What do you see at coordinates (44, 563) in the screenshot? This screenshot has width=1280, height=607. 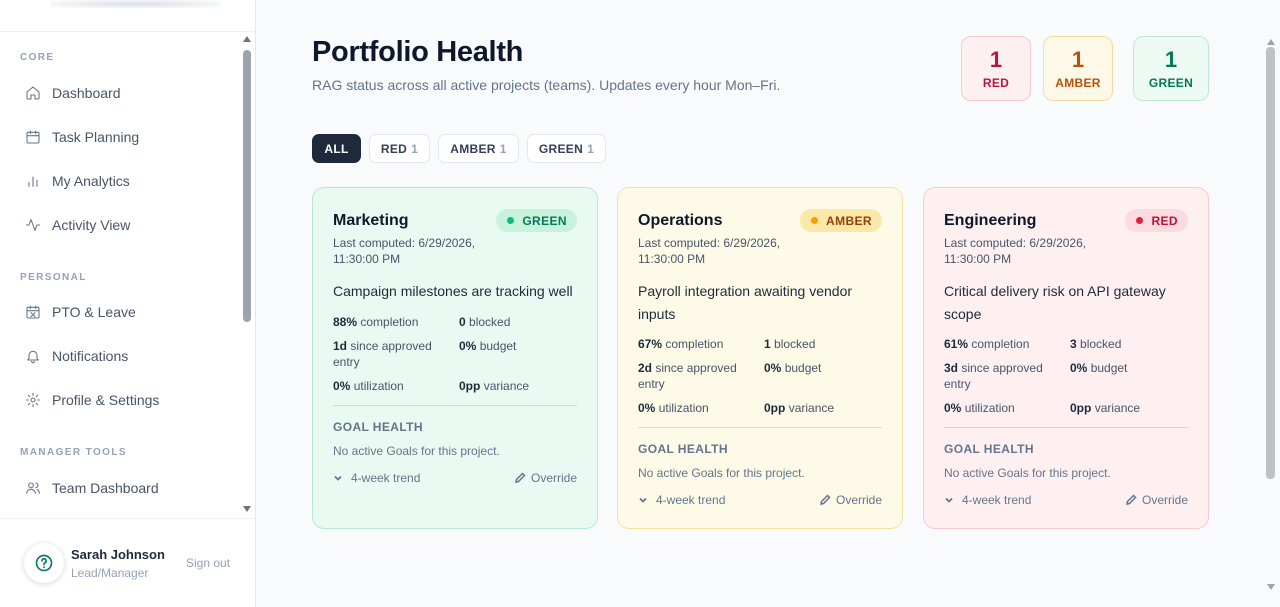 I see `help-button` at bounding box center [44, 563].